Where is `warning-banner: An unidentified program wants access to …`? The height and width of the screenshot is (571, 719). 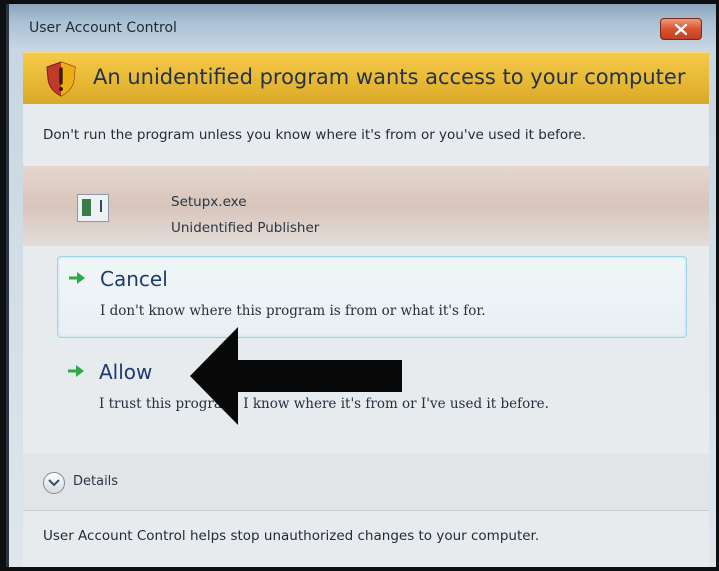
warning-banner: An unidentified program wants access to … is located at coordinates (366, 79).